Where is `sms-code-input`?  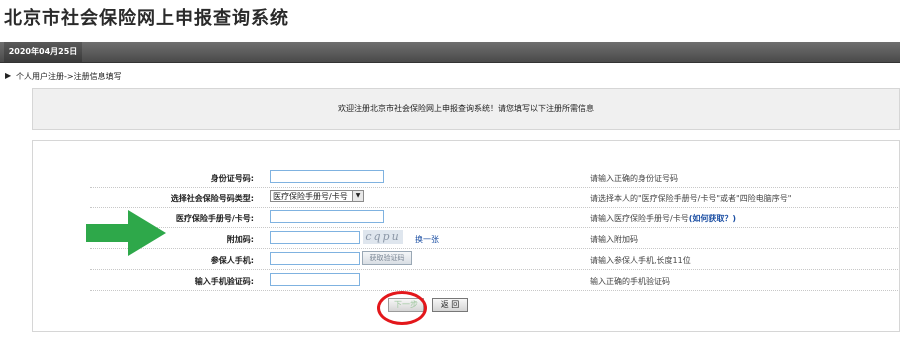
sms-code-input is located at coordinates (315, 279).